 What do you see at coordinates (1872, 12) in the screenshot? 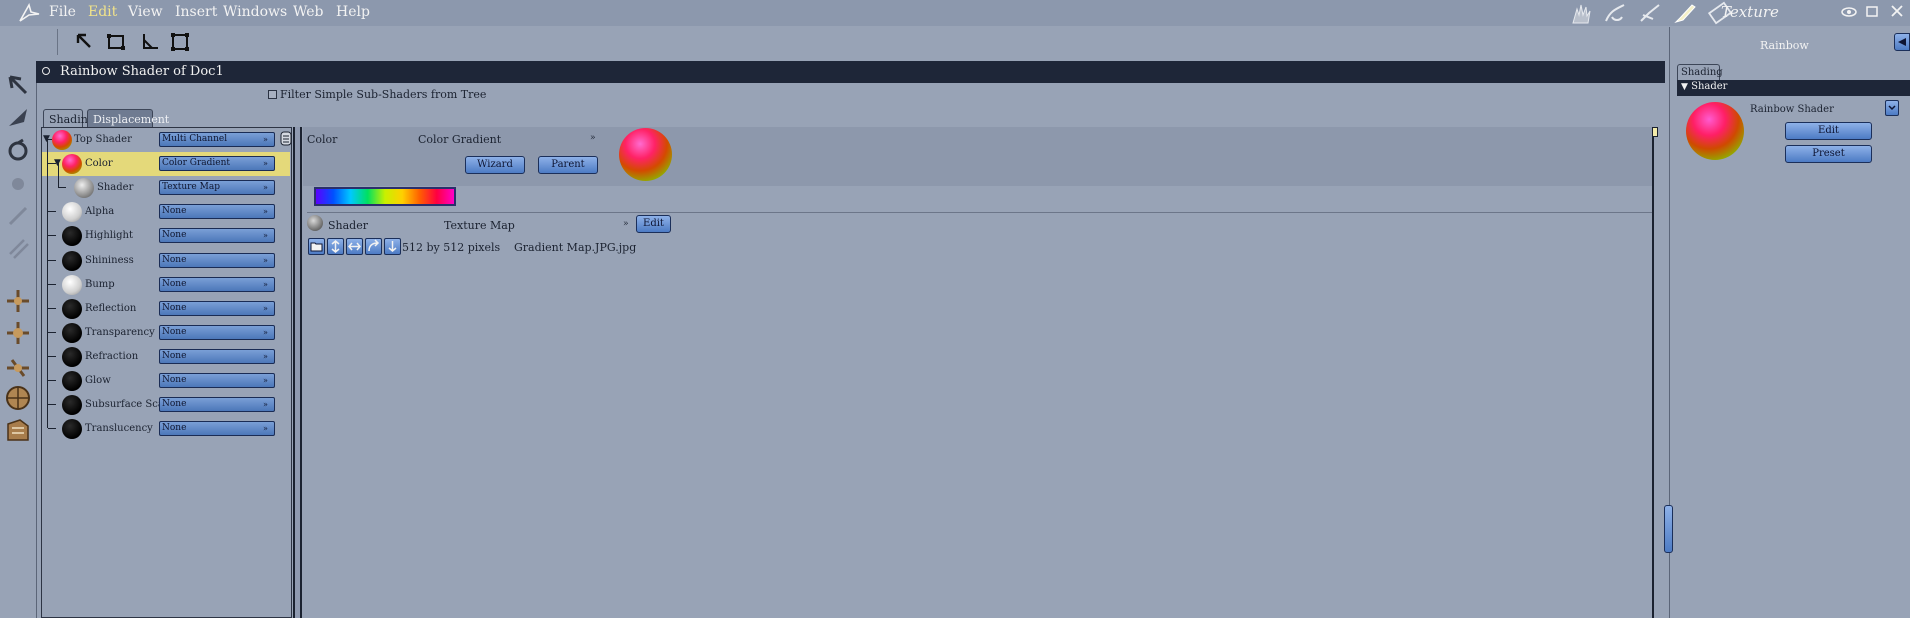
I see `maximize-icon` at bounding box center [1872, 12].